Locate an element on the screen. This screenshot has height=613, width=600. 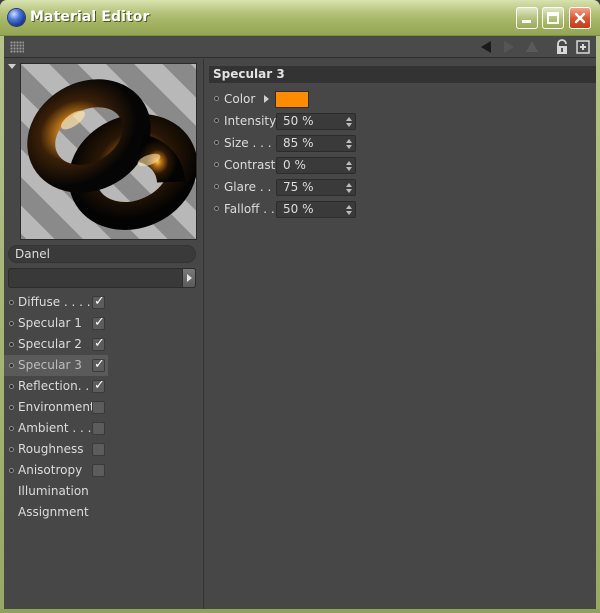
back-arrow-icon is located at coordinates (486, 47).